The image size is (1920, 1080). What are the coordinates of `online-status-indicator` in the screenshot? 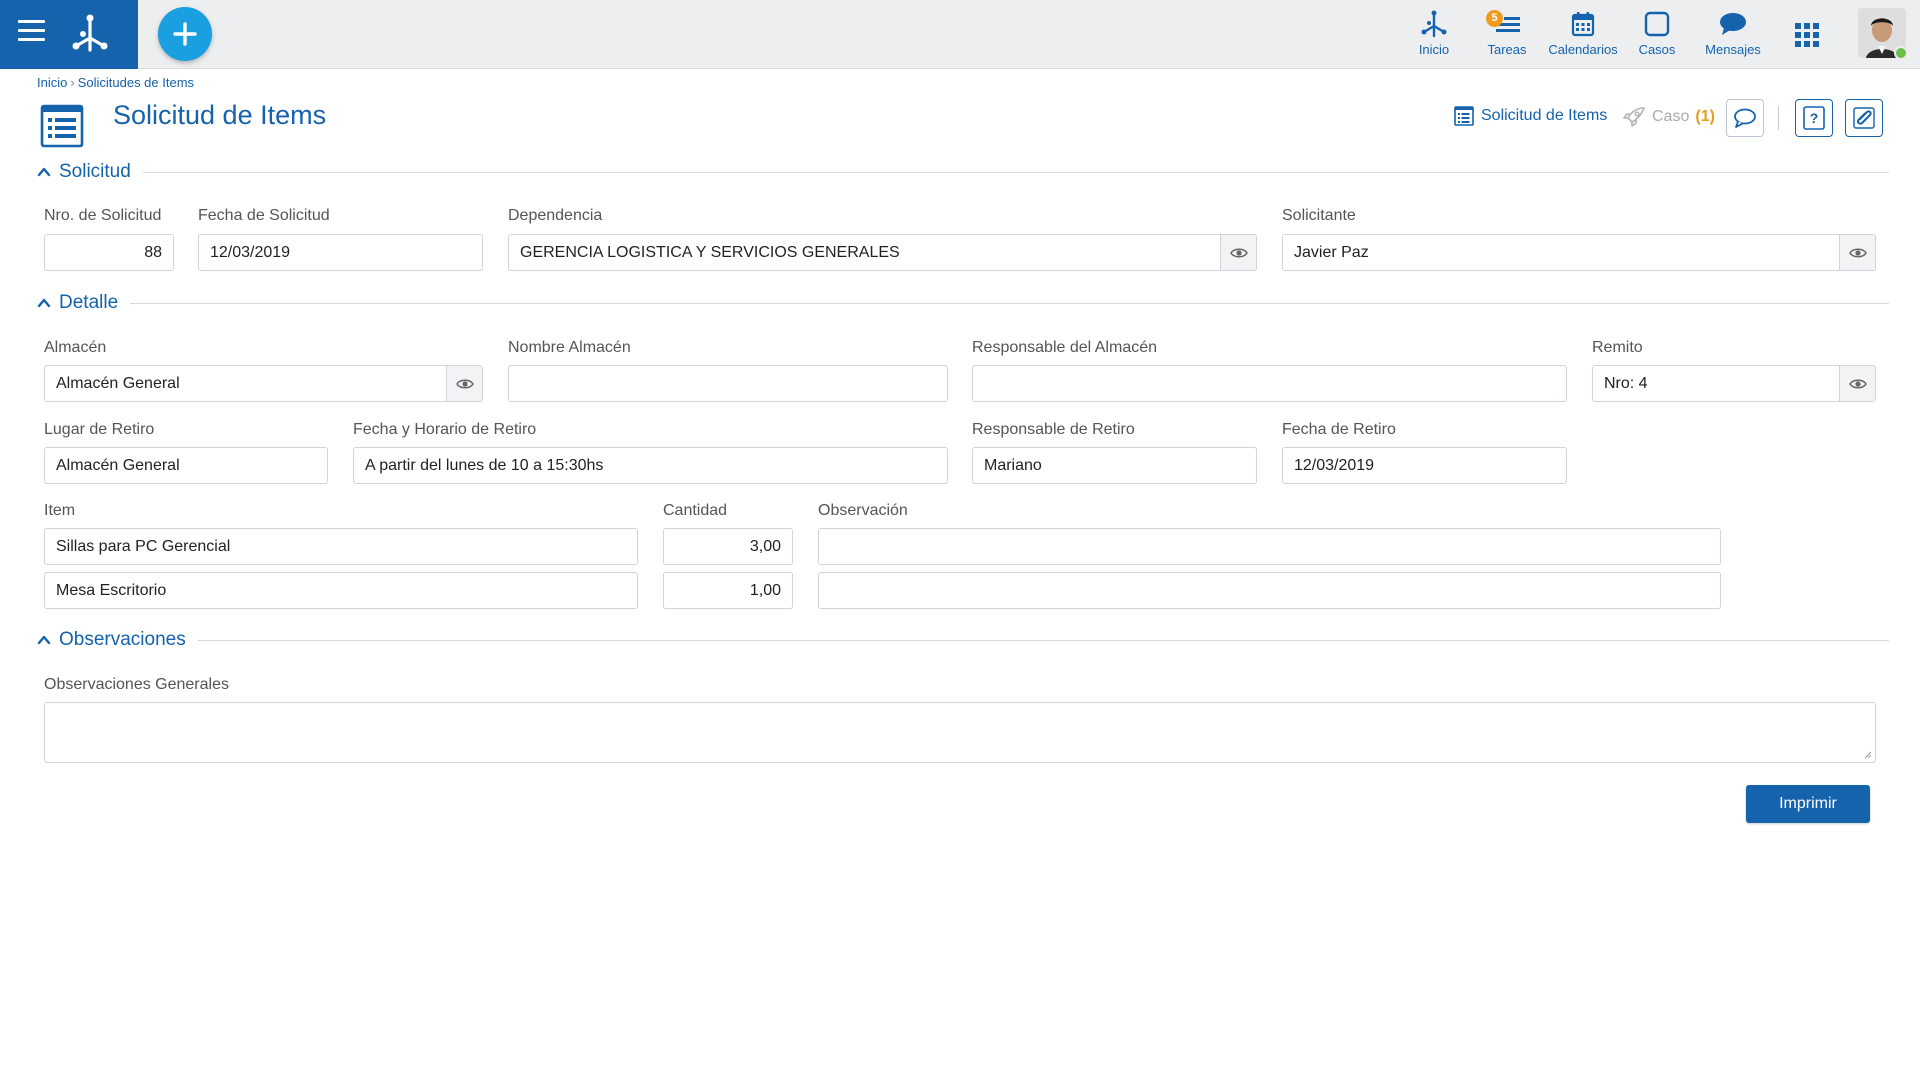 It's located at (1901, 53).